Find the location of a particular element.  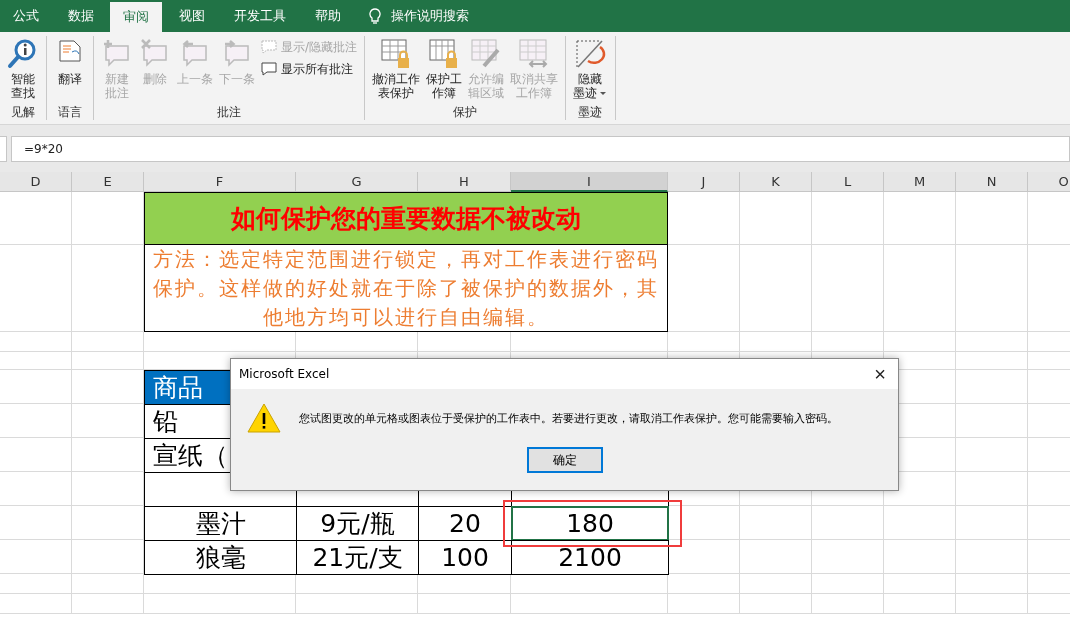

ribbon-tab: 数据 is located at coordinates (81, 16).